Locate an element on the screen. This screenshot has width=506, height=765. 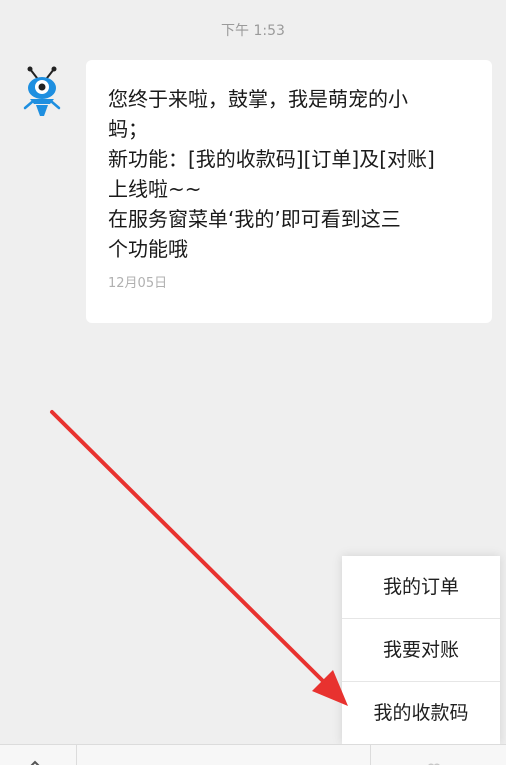
heart-outline-icon is located at coordinates (434, 760).